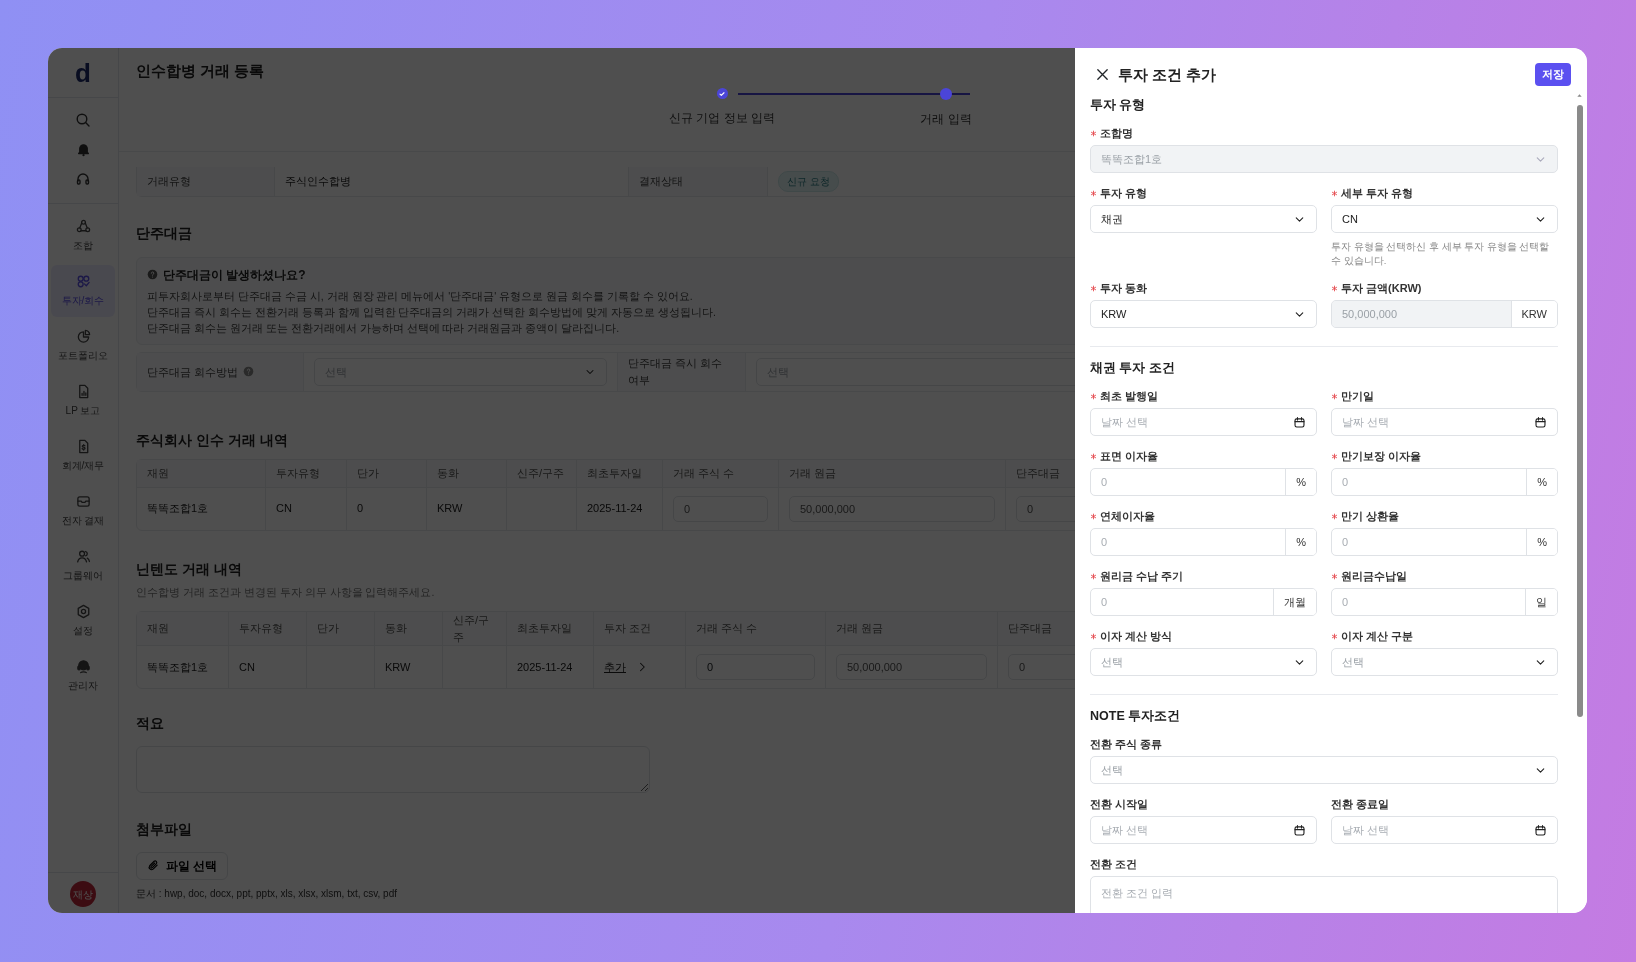 This screenshot has width=1636, height=962. What do you see at coordinates (1360, 805) in the screenshot?
I see `field-label: 전환 종료일` at bounding box center [1360, 805].